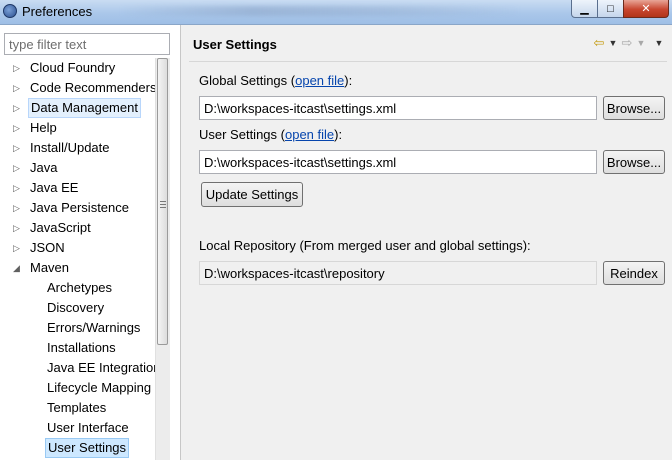  What do you see at coordinates (235, 44) in the screenshot?
I see `page-title: User Settings` at bounding box center [235, 44].